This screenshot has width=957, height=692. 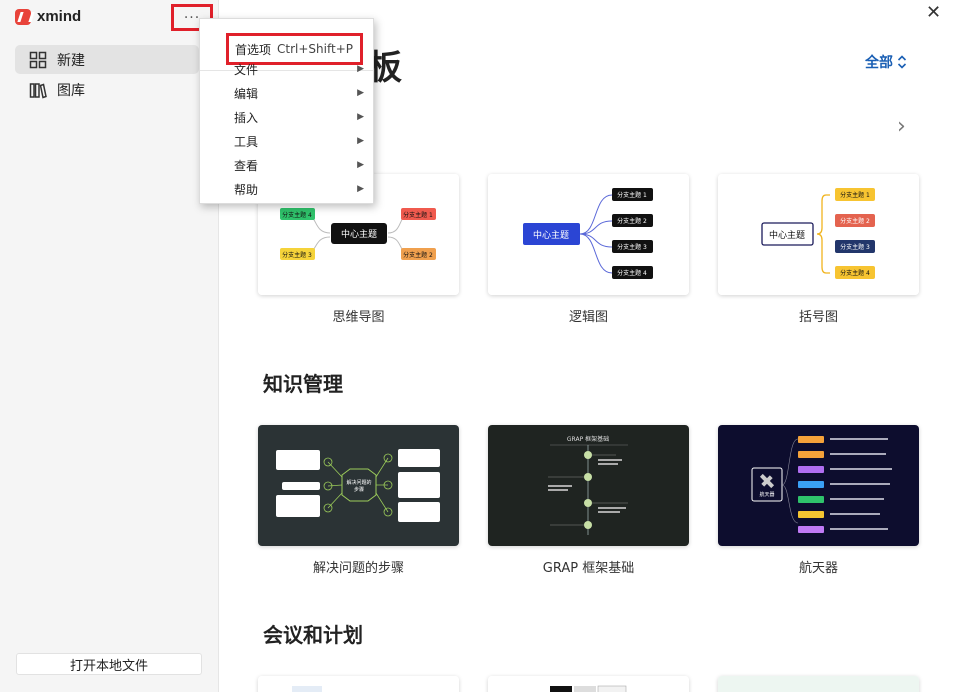 I want to click on template-card-logic: 中心主题 分支主题 1 分支主题 2 分支主题 3 分支主题 4, so click(x=588, y=234).